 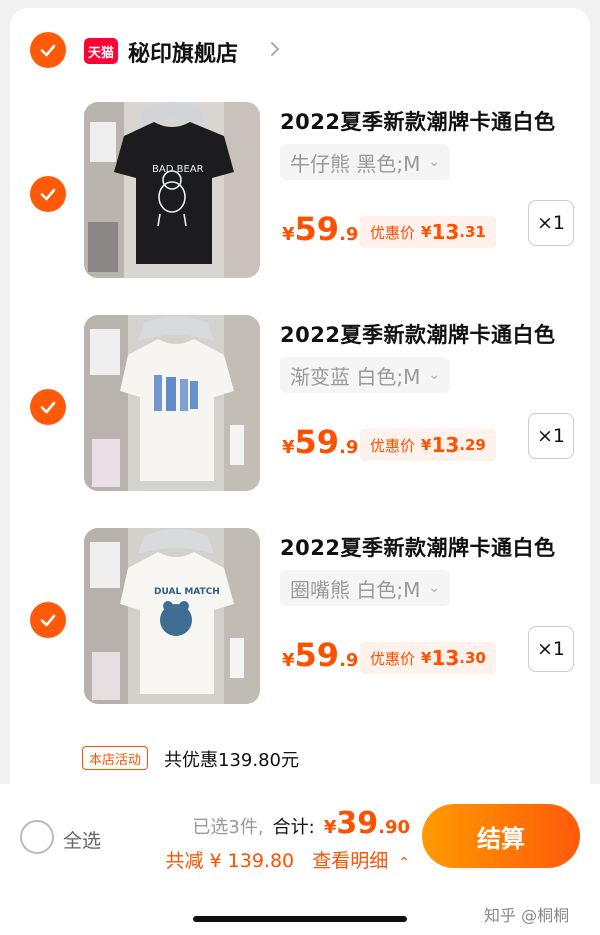 I want to click on promo-decimal: .31, so click(x=472, y=232).